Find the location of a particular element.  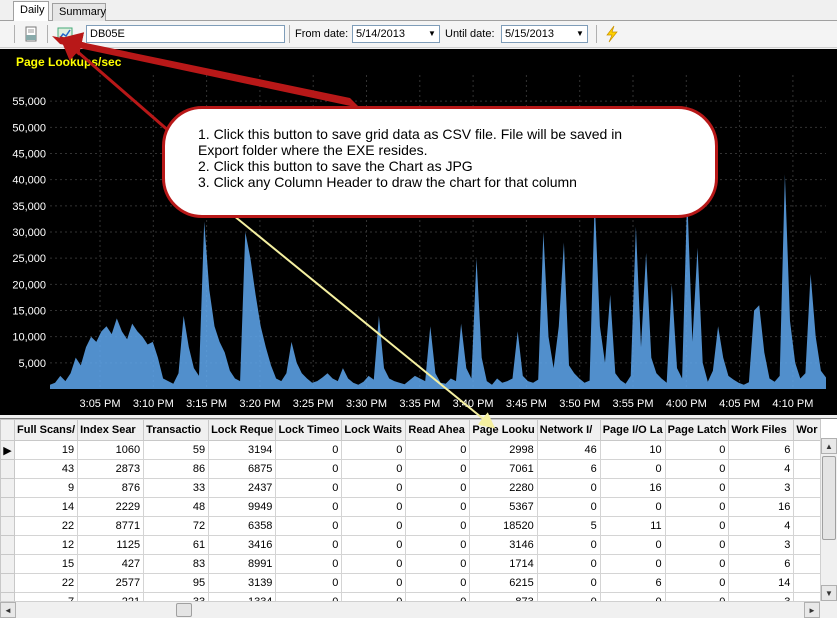

table-row: 22 8771 72 6358 0 0 0 18520 5 11 0 4 is located at coordinates (410, 526).